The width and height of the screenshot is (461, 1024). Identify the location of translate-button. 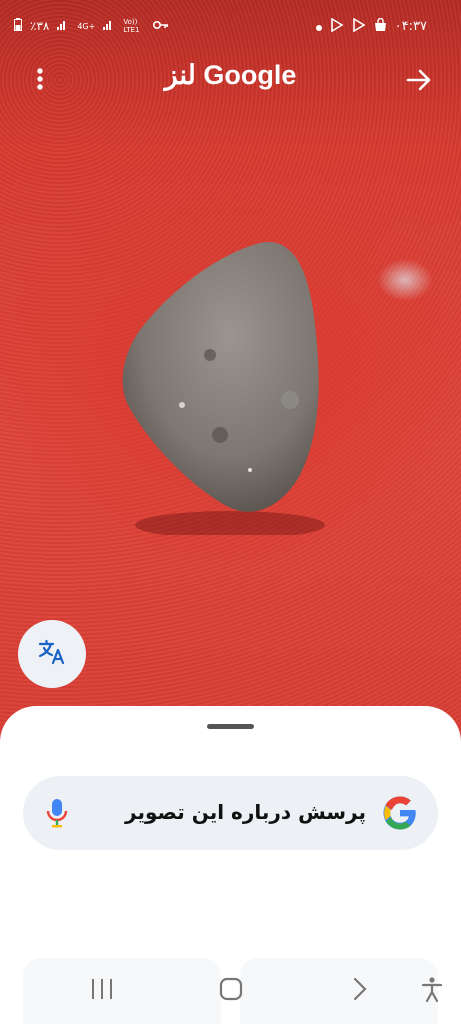
(52, 654).